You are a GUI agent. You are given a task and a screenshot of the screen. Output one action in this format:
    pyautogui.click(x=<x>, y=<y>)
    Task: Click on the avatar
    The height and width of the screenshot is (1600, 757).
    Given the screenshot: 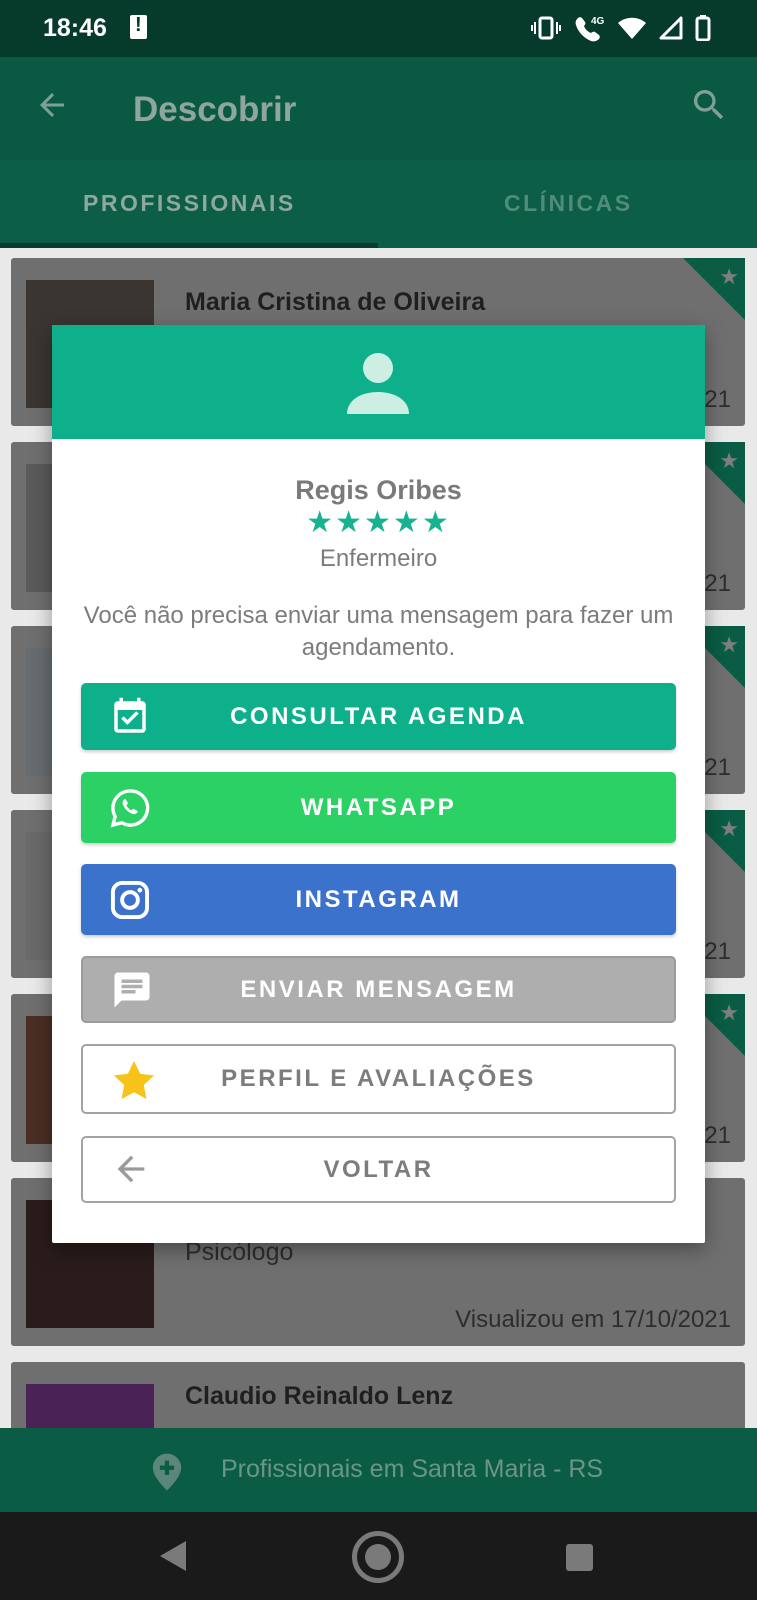 What is the action you would take?
    pyautogui.click(x=90, y=1406)
    